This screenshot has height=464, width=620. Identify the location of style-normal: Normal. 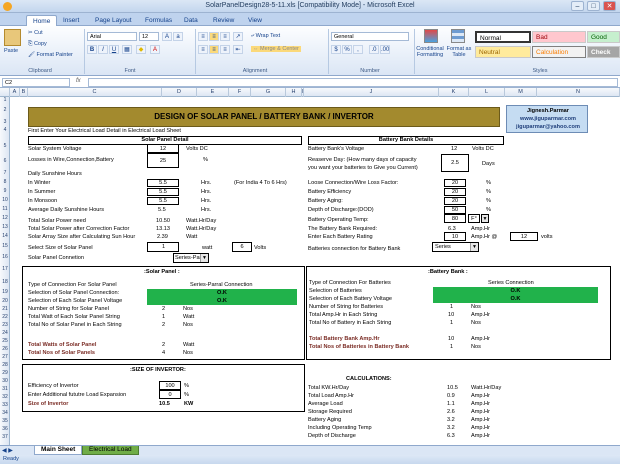
(503, 37).